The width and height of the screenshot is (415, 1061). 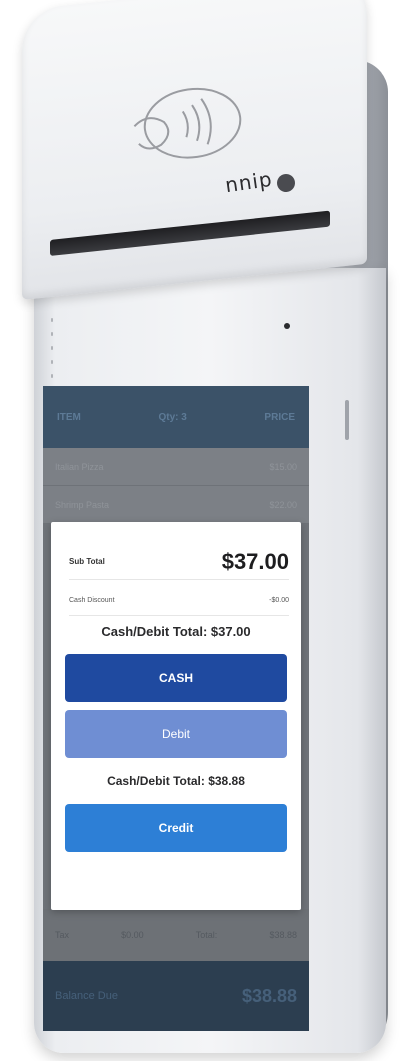 I want to click on totals-row: Tax $0.00 Total: $38.88, so click(x=176, y=935).